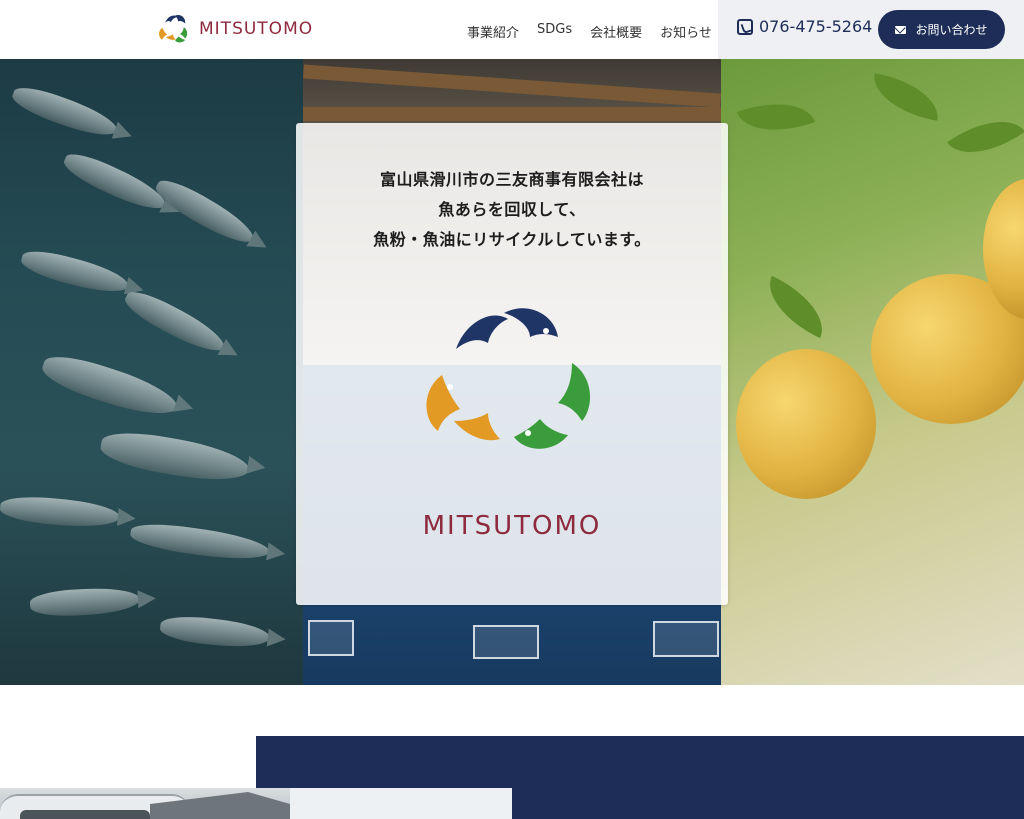 The height and width of the screenshot is (819, 1024). What do you see at coordinates (508, 378) in the screenshot?
I see `recycle-fish-logo-large-icon` at bounding box center [508, 378].